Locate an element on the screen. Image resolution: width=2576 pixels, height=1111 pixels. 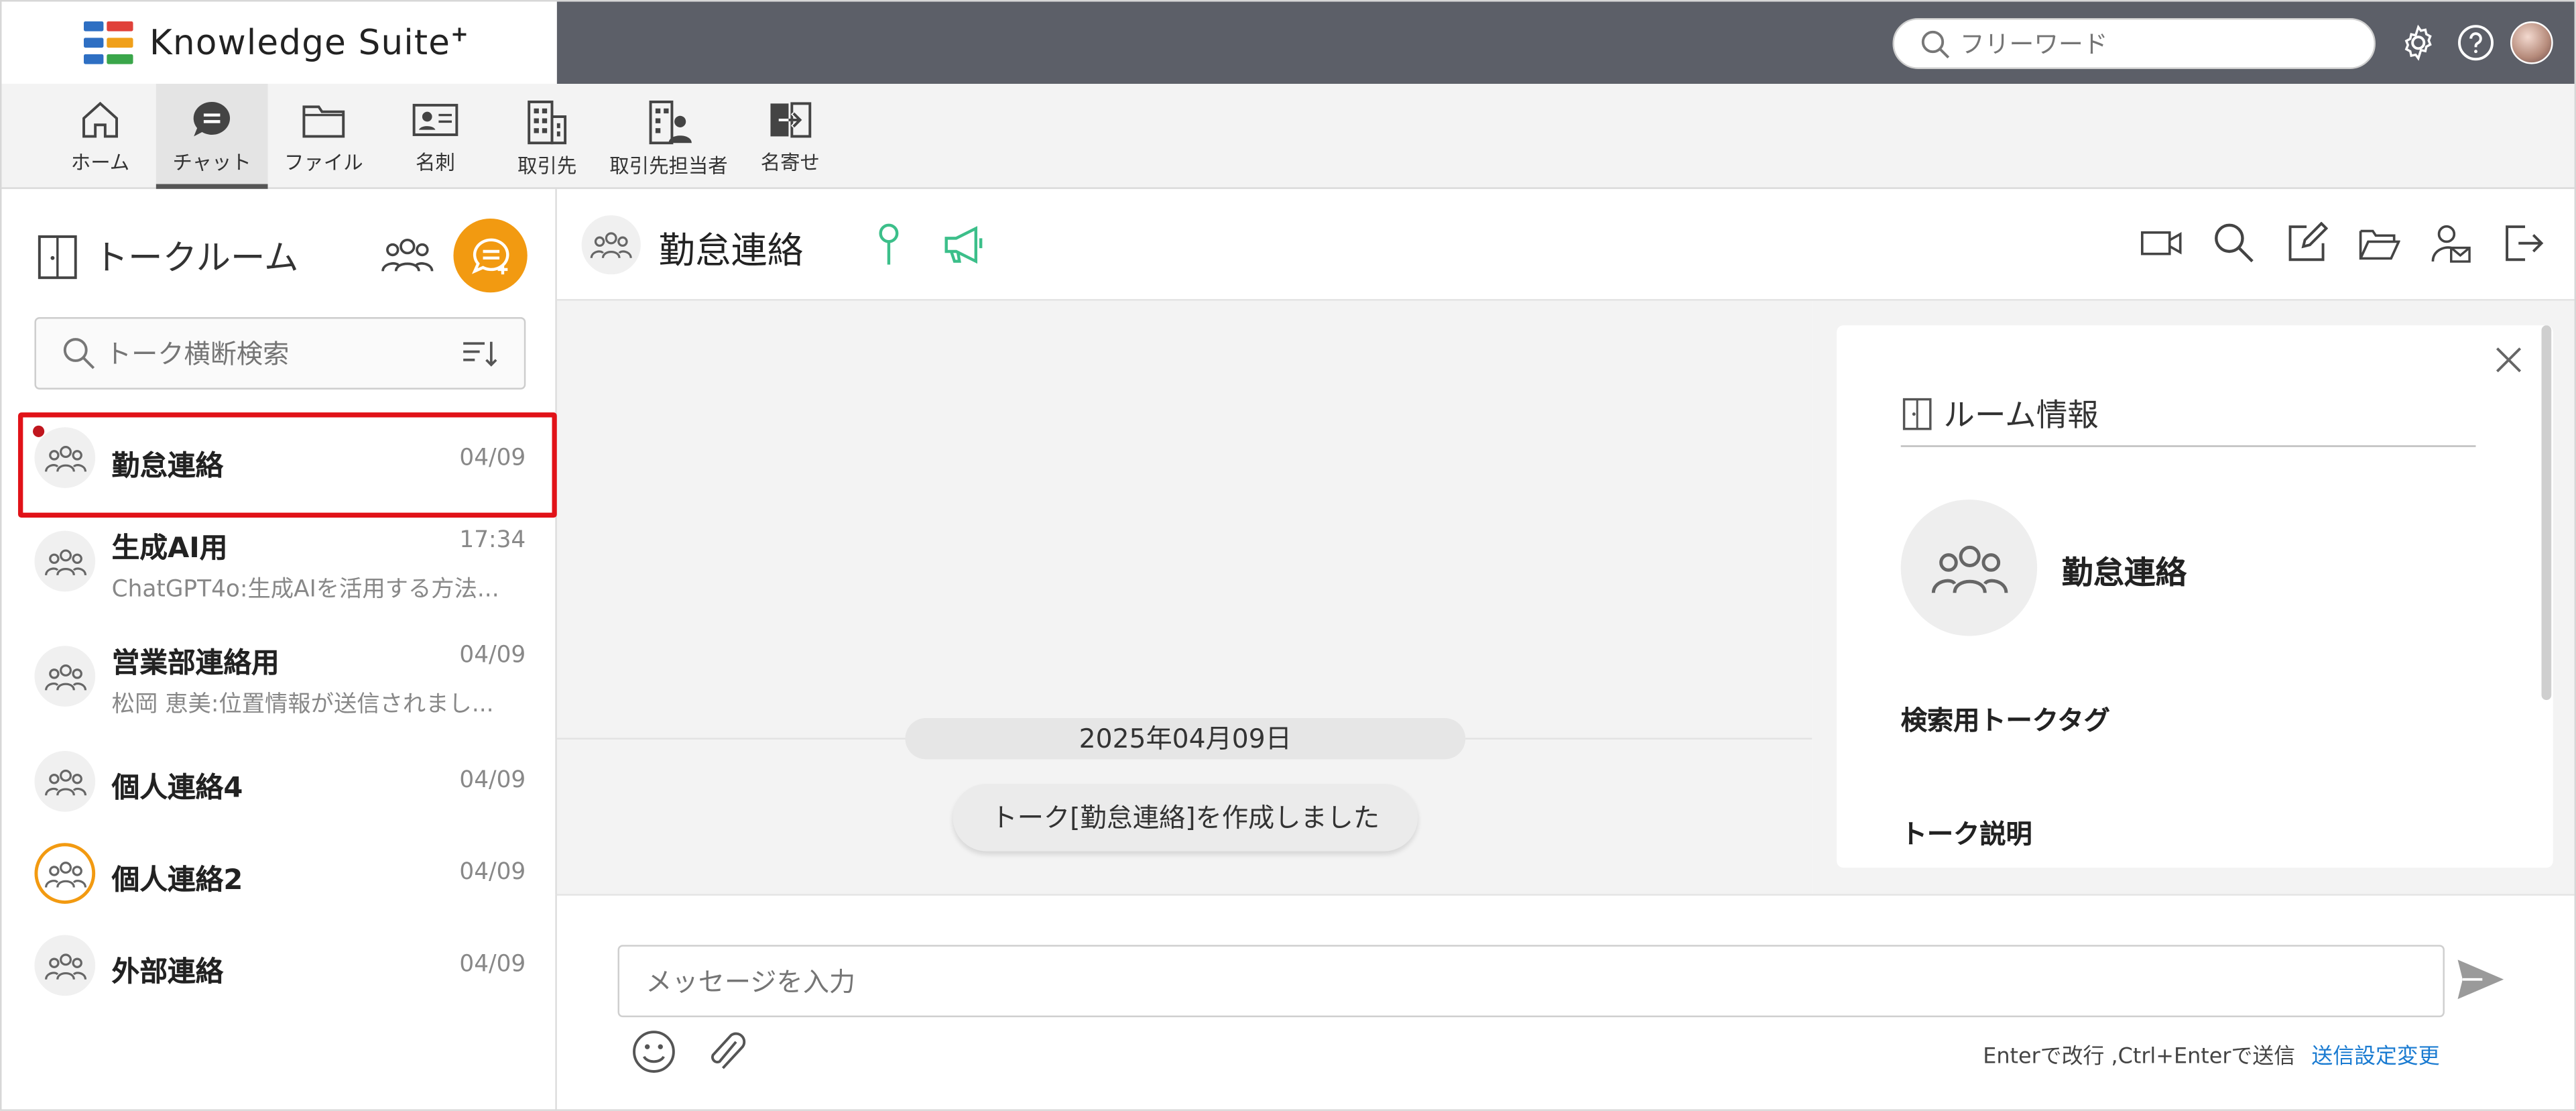
global-search is located at coordinates (2134, 43).